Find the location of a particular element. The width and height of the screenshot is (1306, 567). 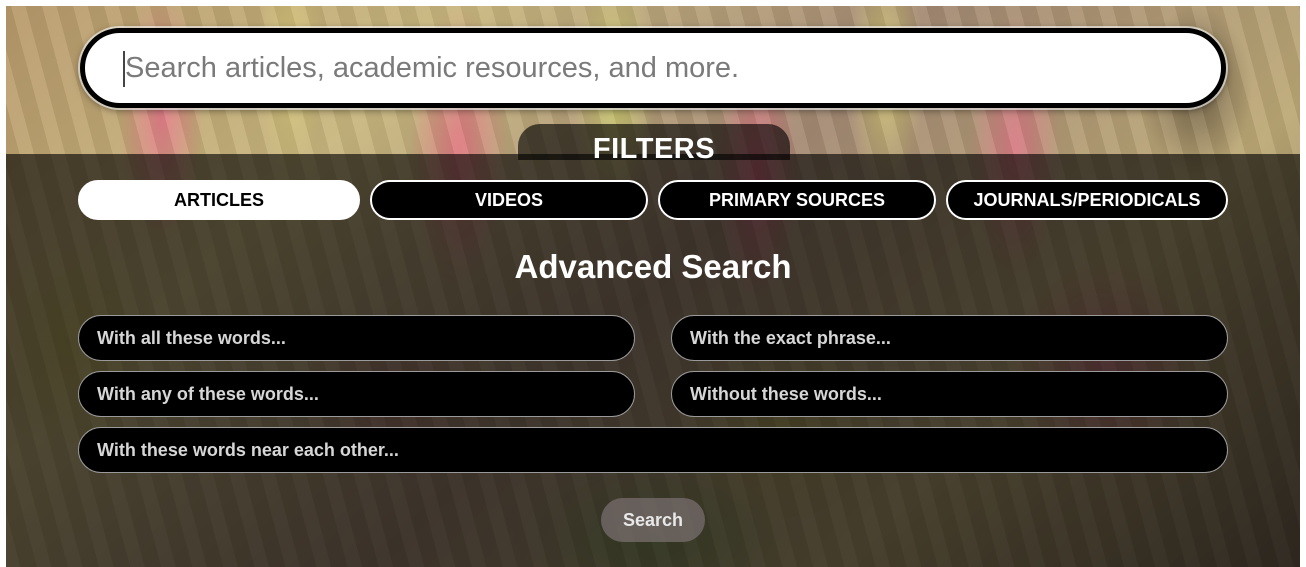

search-bar is located at coordinates (653, 68).